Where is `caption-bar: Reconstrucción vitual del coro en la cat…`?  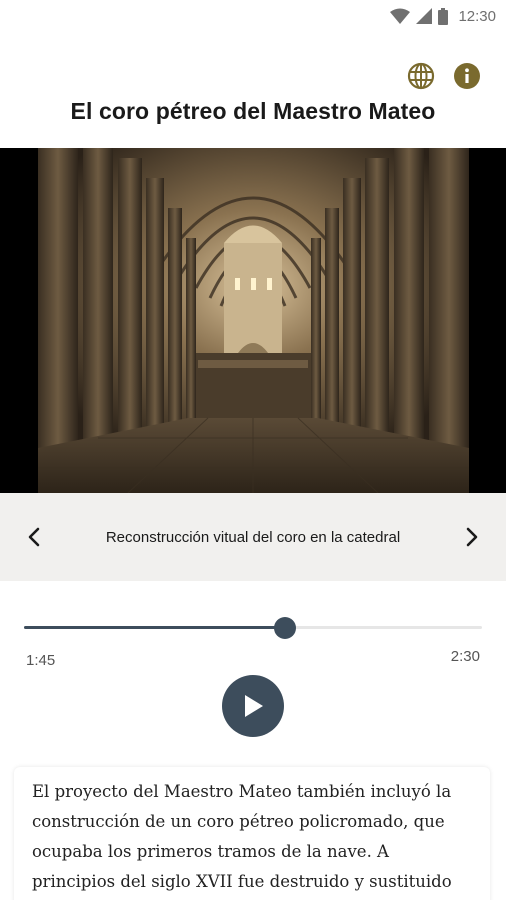 caption-bar: Reconstrucción vitual del coro en la cat… is located at coordinates (253, 537).